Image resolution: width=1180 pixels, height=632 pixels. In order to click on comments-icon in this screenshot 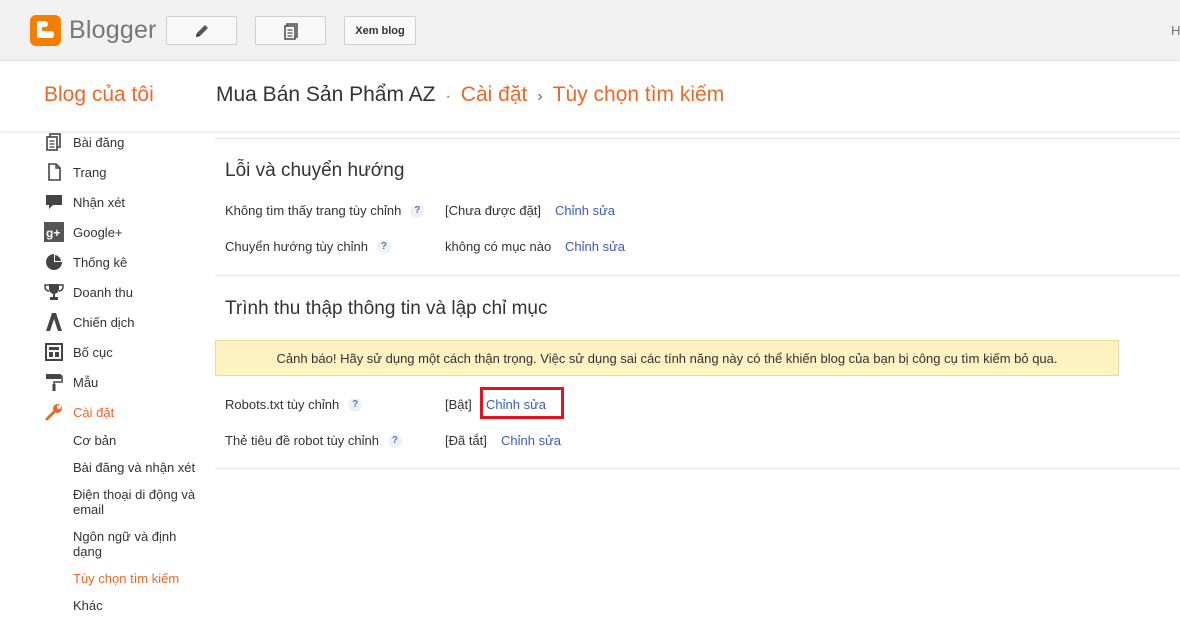, I will do `click(54, 202)`.